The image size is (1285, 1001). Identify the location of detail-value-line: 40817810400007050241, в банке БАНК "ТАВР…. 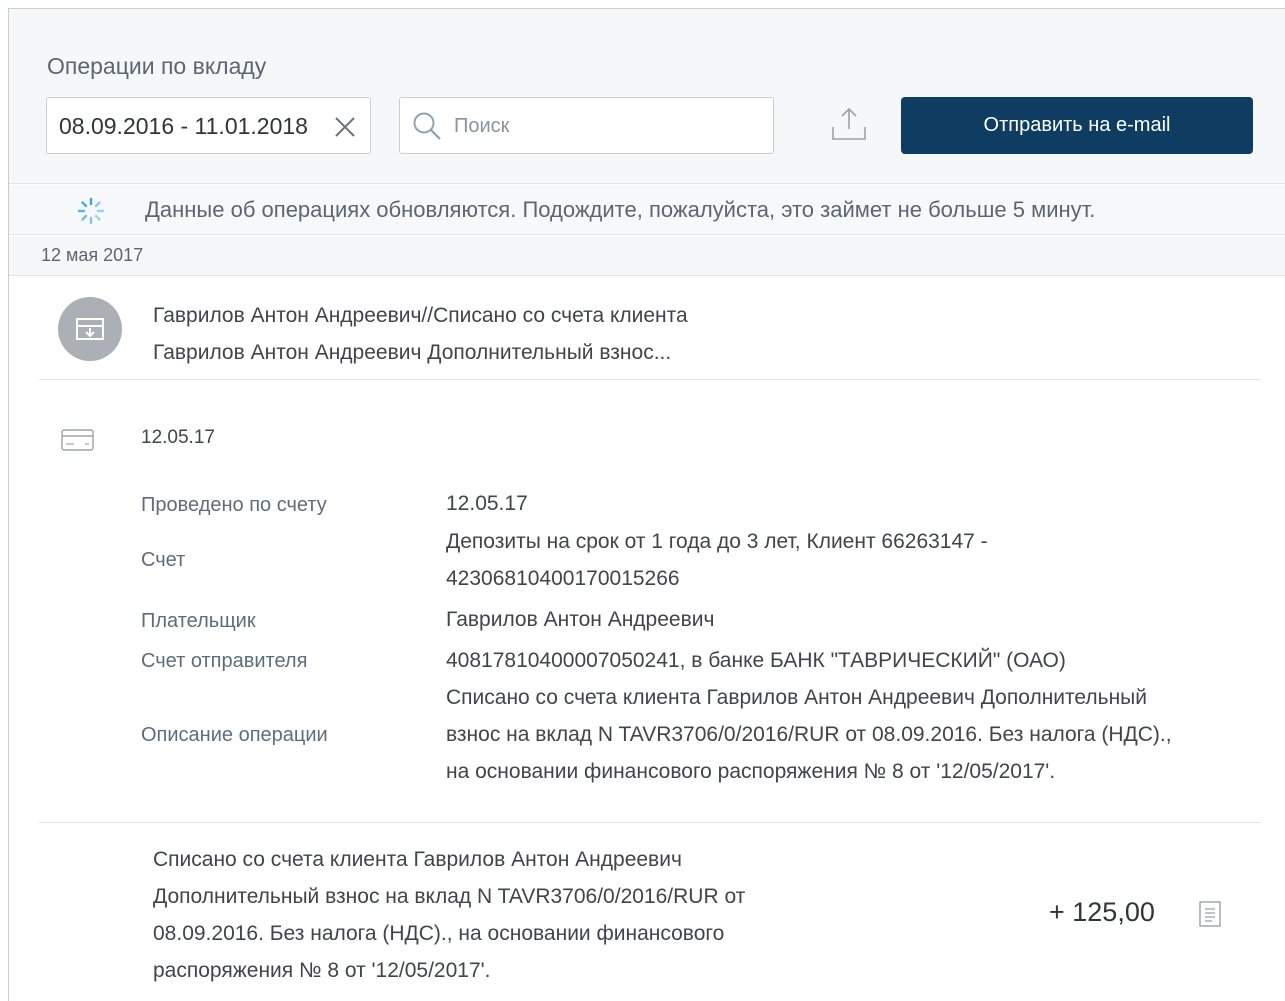
(756, 660).